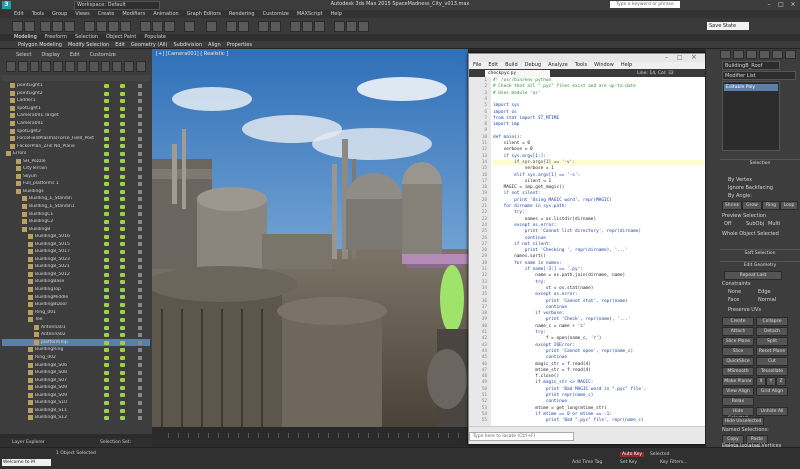 This screenshot has height=469, width=800. I want to click on pivot-icon, so click(211, 26).